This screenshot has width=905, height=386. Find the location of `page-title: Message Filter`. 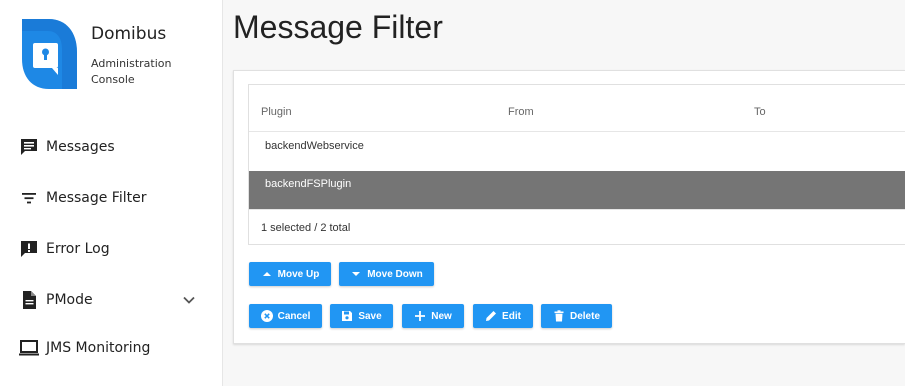

page-title: Message Filter is located at coordinates (338, 27).